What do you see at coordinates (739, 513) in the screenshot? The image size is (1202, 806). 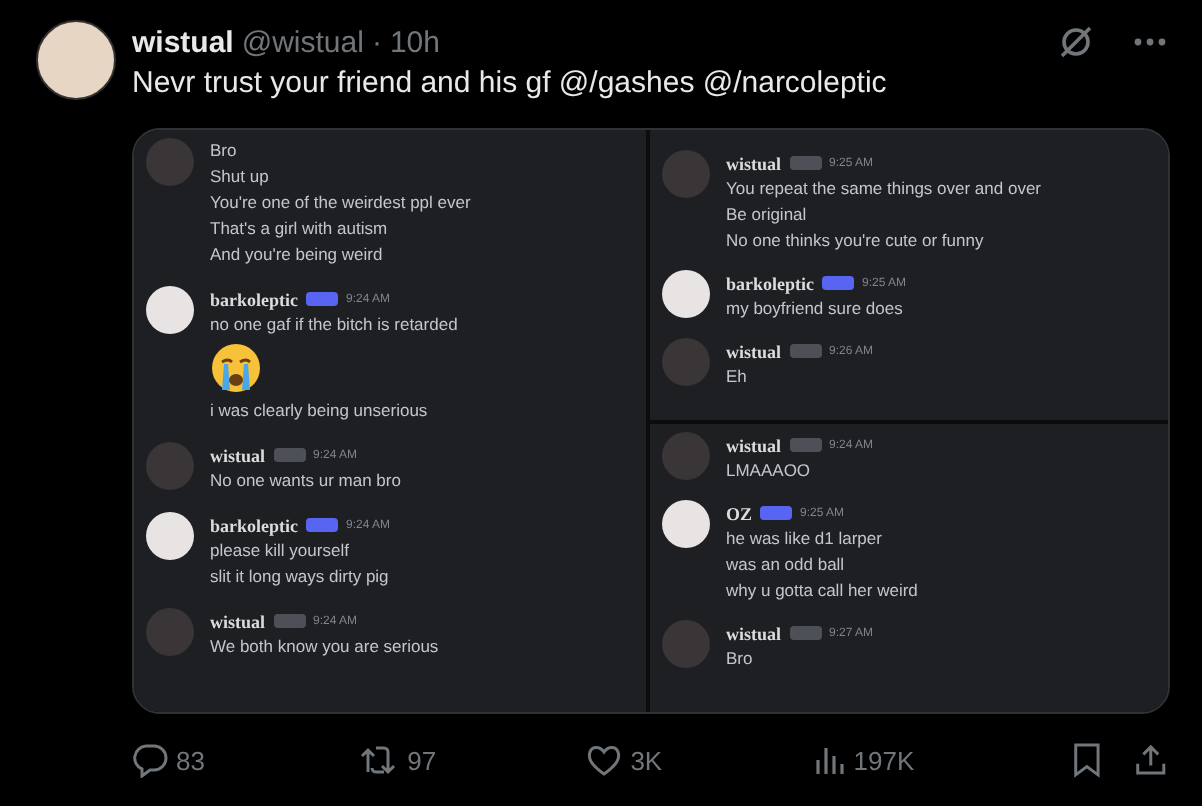 I see `username: OZ` at bounding box center [739, 513].